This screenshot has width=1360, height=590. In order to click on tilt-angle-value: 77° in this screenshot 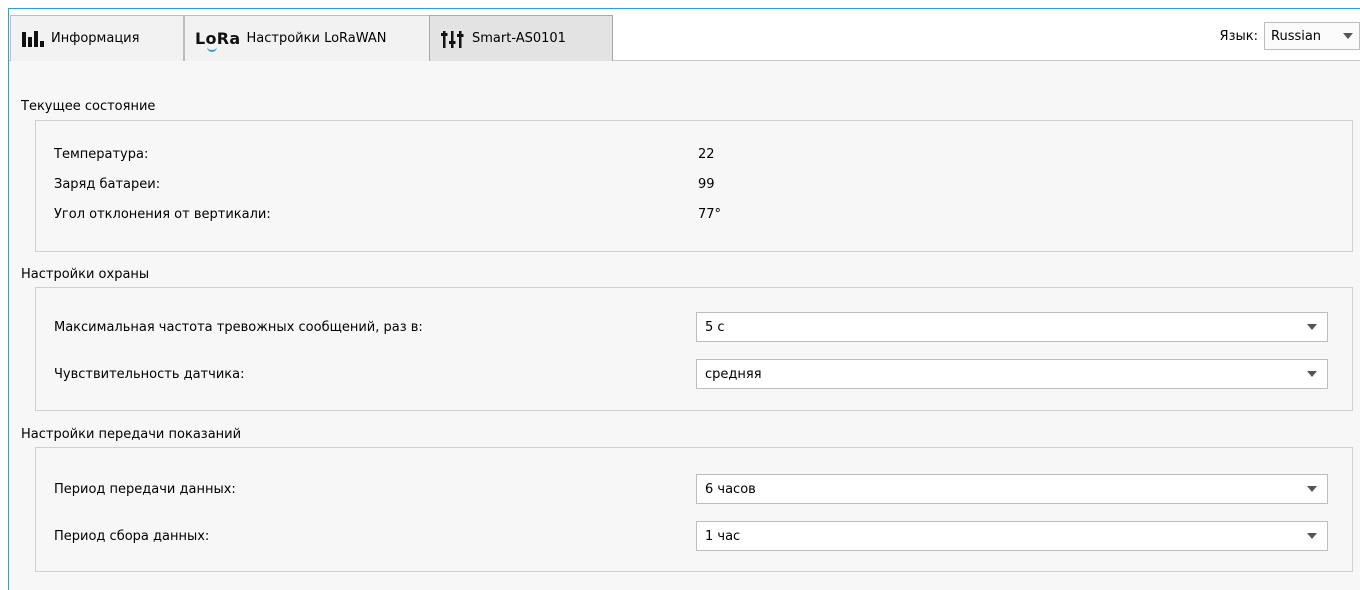, I will do `click(710, 214)`.